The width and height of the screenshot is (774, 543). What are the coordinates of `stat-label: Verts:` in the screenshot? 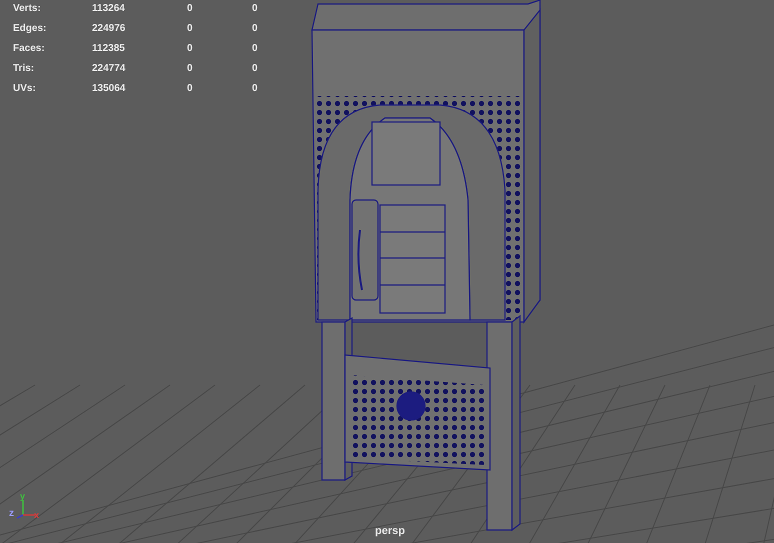 It's located at (27, 9).